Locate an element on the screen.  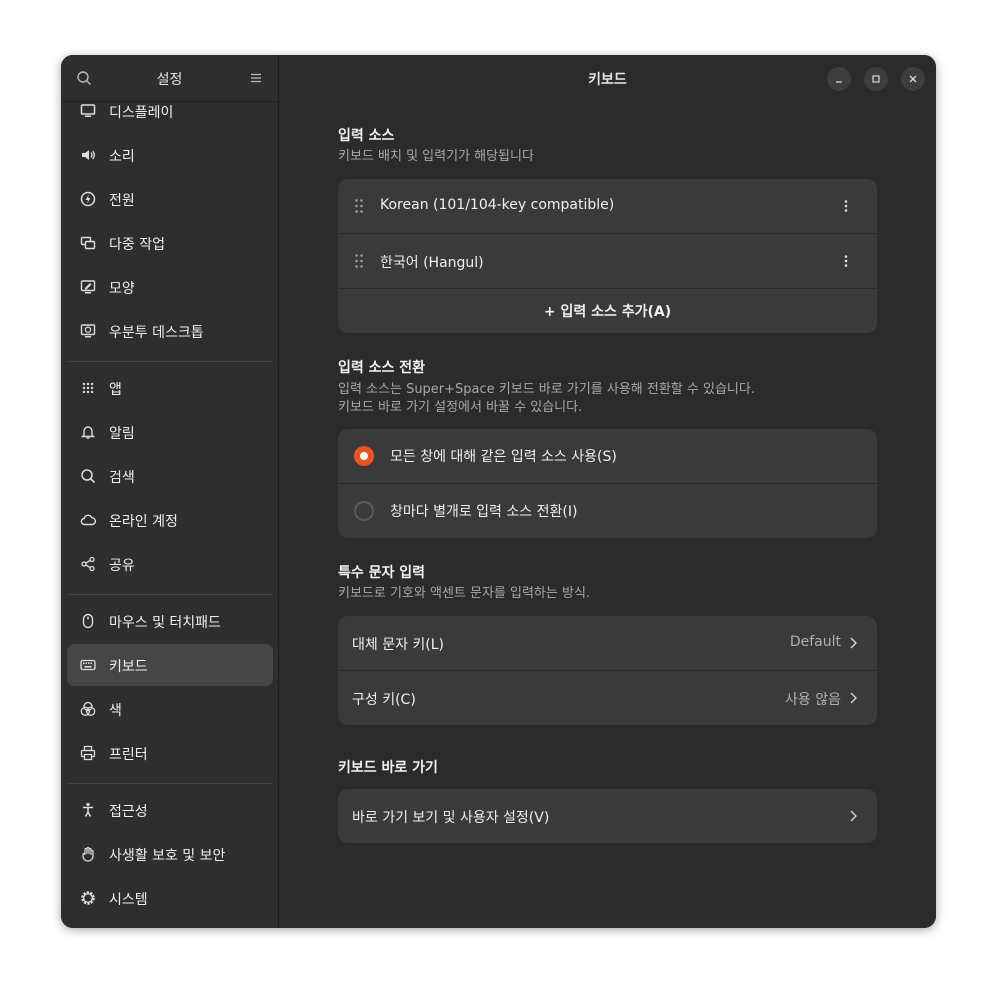
gear-icon is located at coordinates (88, 898).